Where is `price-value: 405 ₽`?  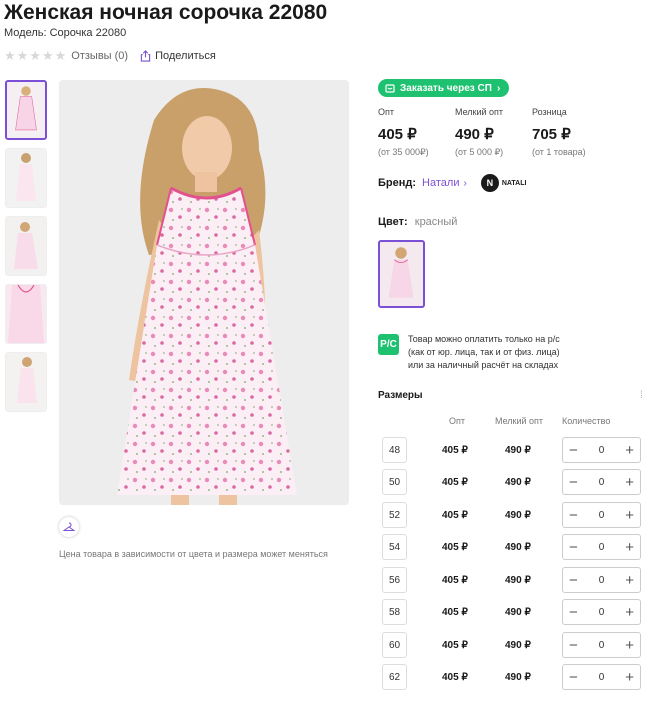 price-value: 405 ₽ is located at coordinates (397, 134).